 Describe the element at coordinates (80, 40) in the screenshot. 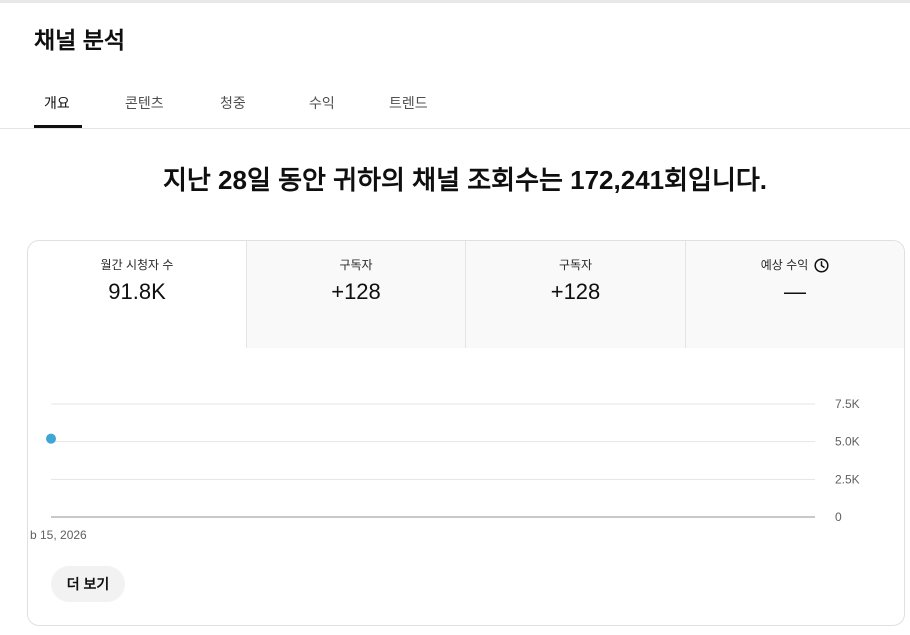

I see `page-title: 채널 분석` at that location.